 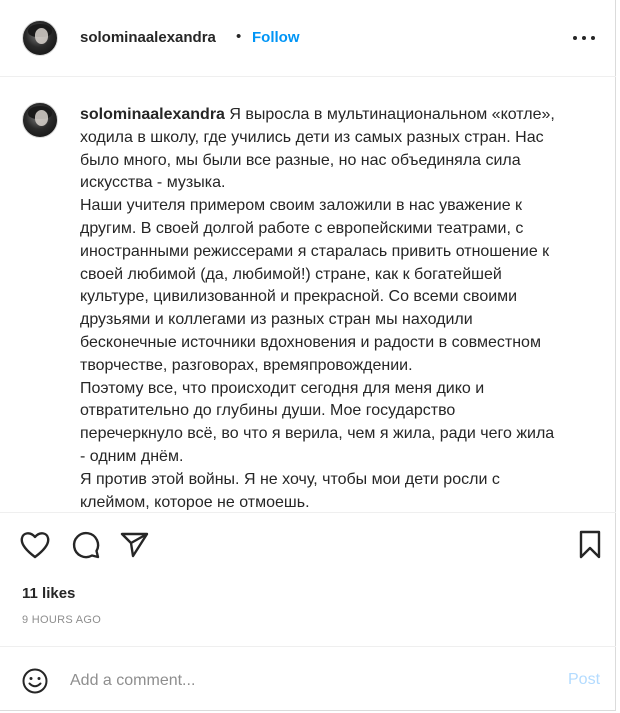 I want to click on follow-button: Follow, so click(x=276, y=37).